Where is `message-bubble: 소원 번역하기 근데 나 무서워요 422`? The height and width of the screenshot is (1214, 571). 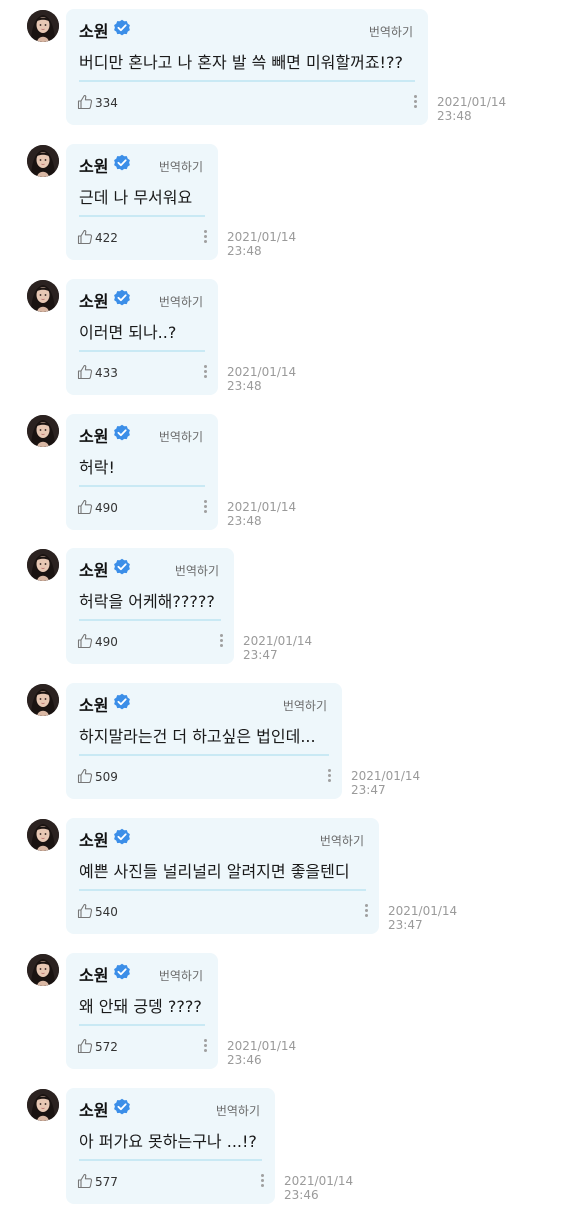
message-bubble: 소원 번역하기 근데 나 무서워요 422 is located at coordinates (142, 202).